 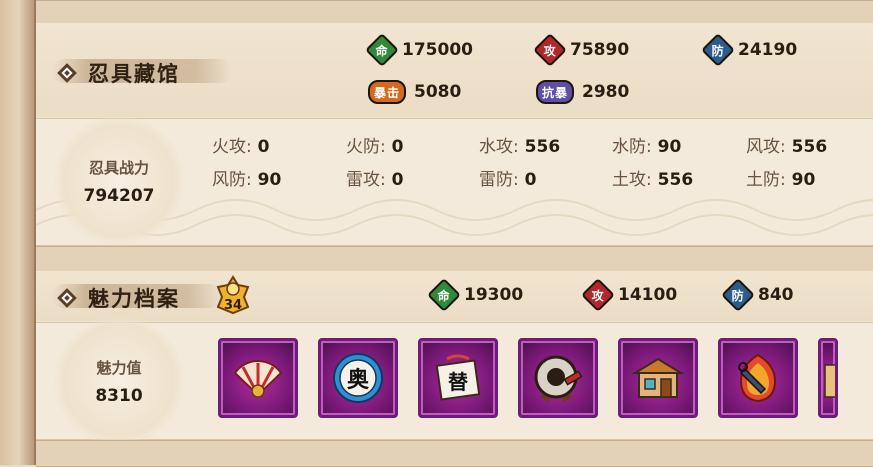 I want to click on kunai-flame-icon, so click(x=757, y=378).